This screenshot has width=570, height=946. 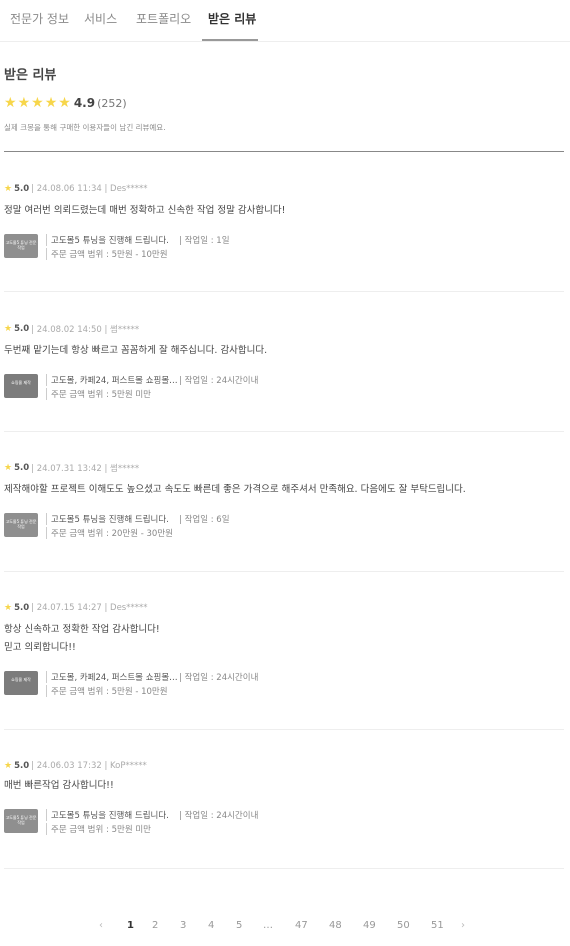 I want to click on review-text: 정말 여러번 의뢰드렸는데 매번 정확하고 신속한 작업 정말 감사합니다!, so click(x=145, y=210).